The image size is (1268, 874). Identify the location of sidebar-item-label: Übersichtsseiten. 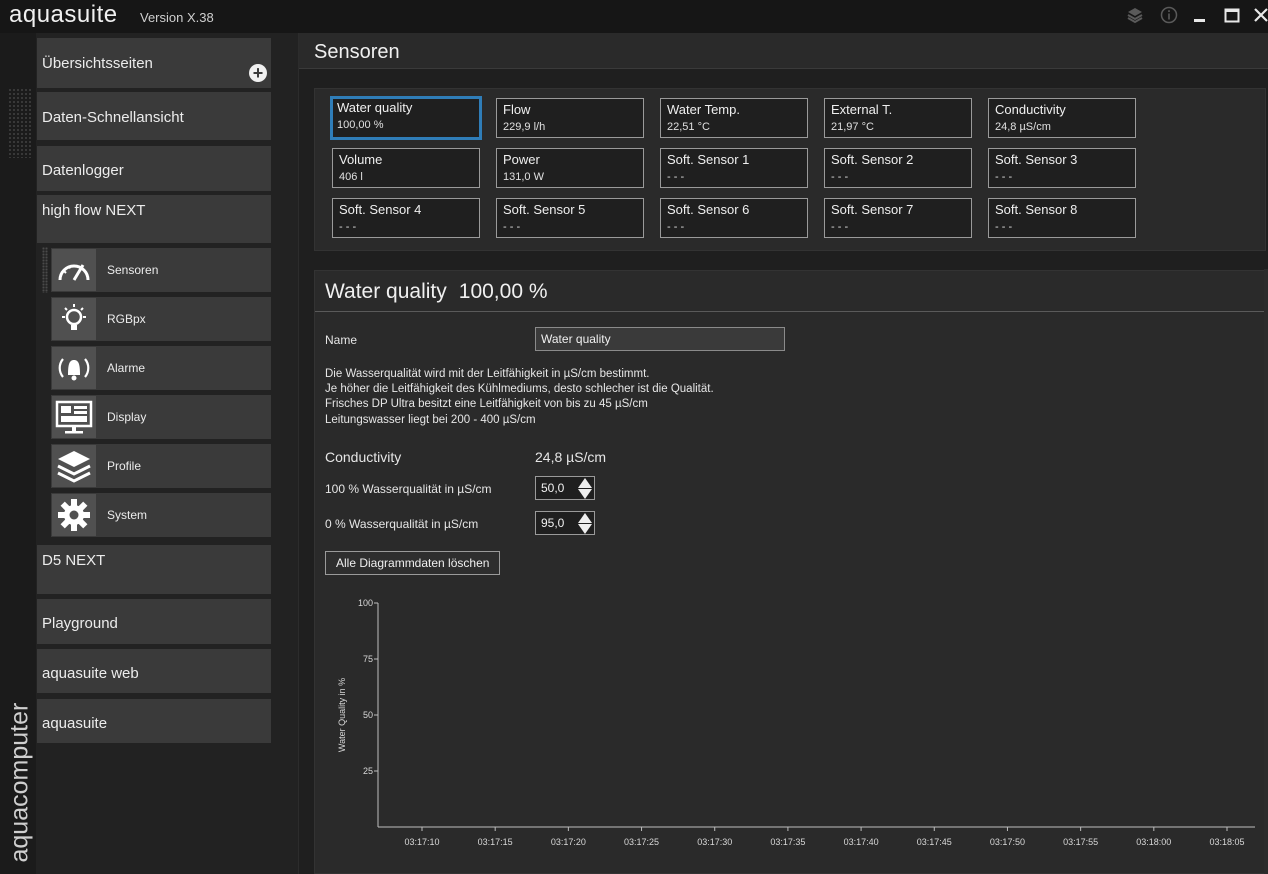
(97, 63).